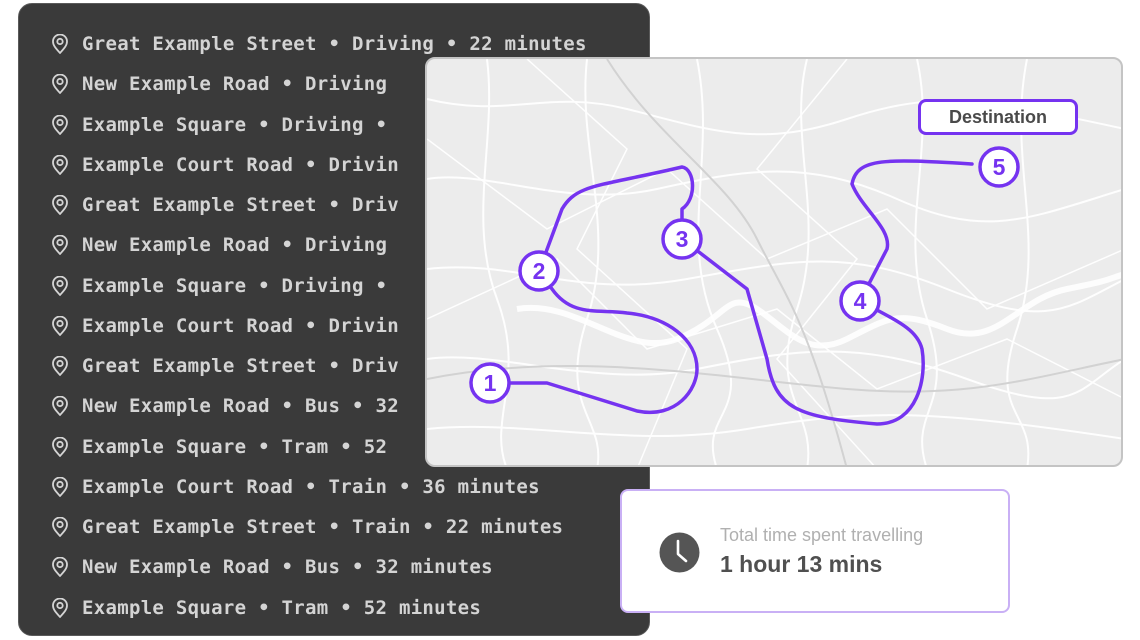 The width and height of the screenshot is (1140, 640). What do you see at coordinates (282, 607) in the screenshot?
I see `trip-list-item-label: Example Square • Tram • 52 minutes` at bounding box center [282, 607].